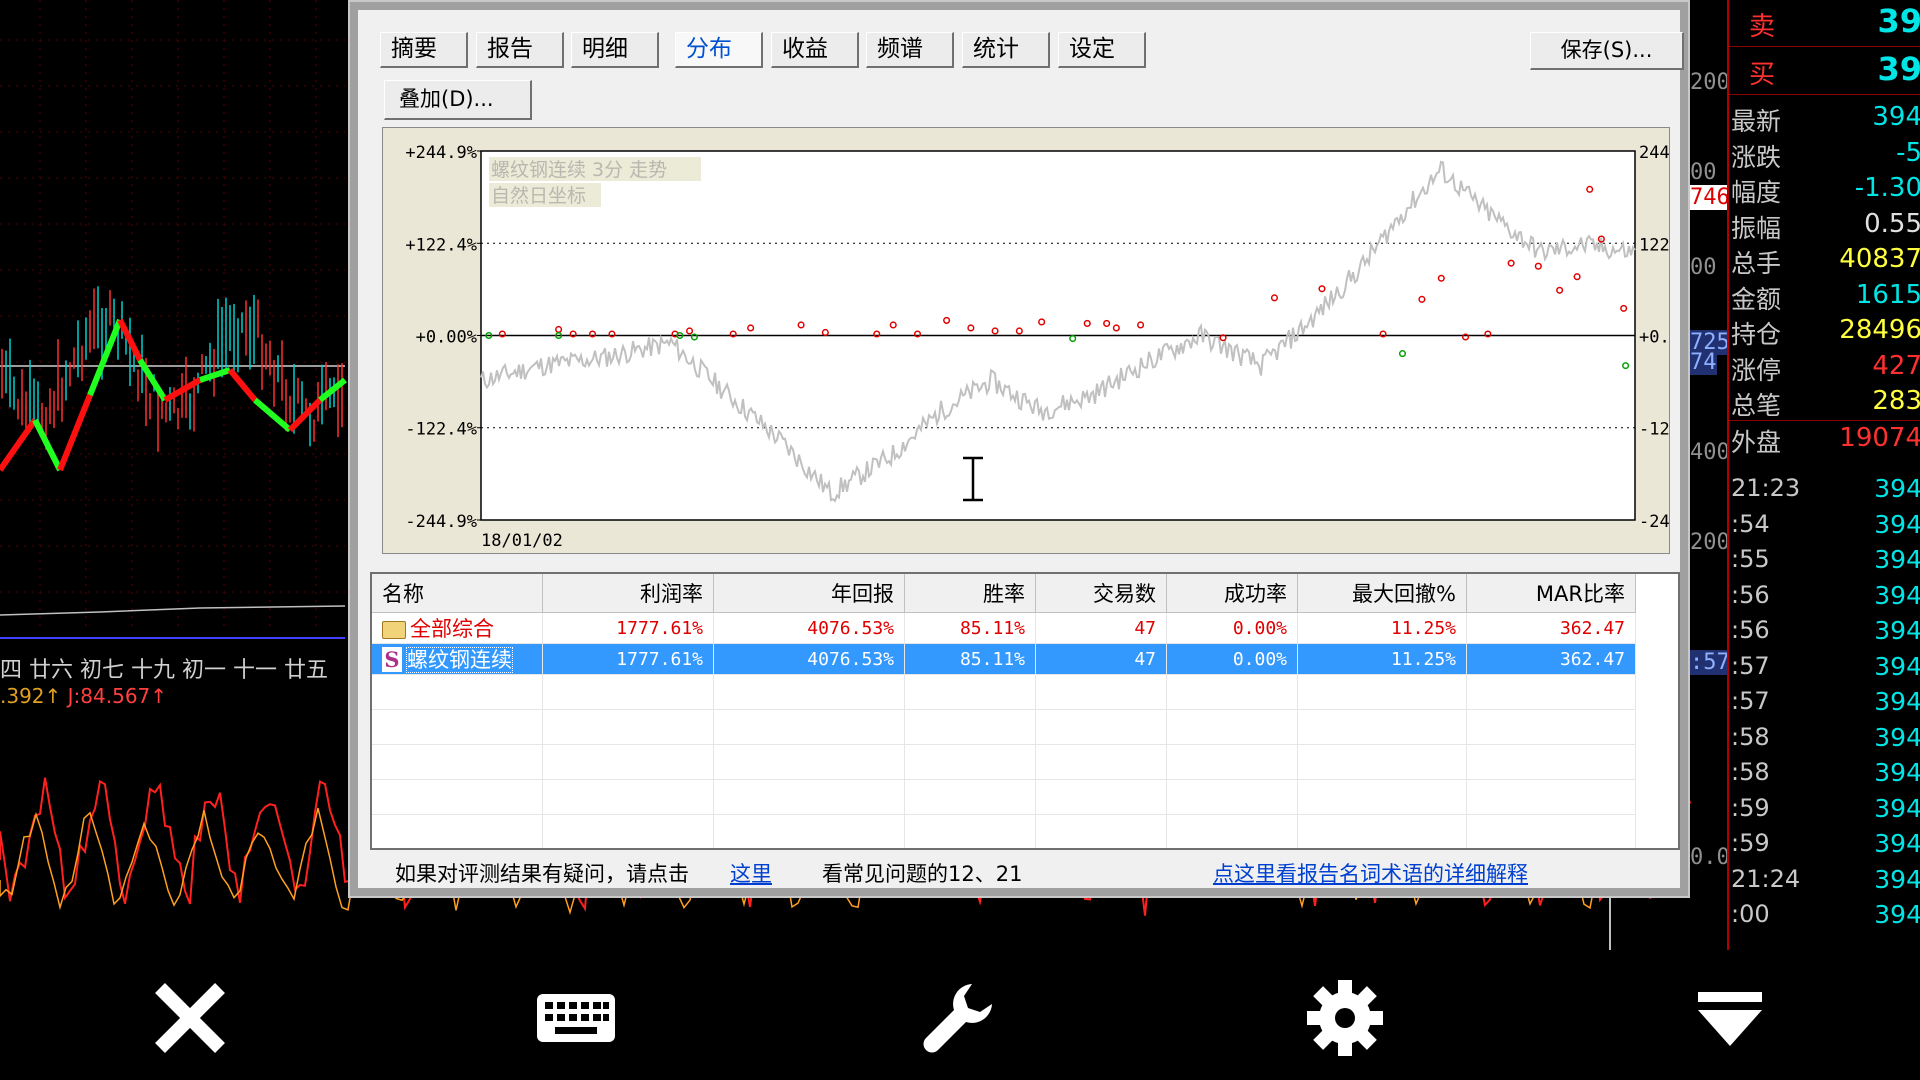 This screenshot has width=1920, height=1080. What do you see at coordinates (1710, 857) in the screenshot?
I see `axis-tick-label: 0.0` at bounding box center [1710, 857].